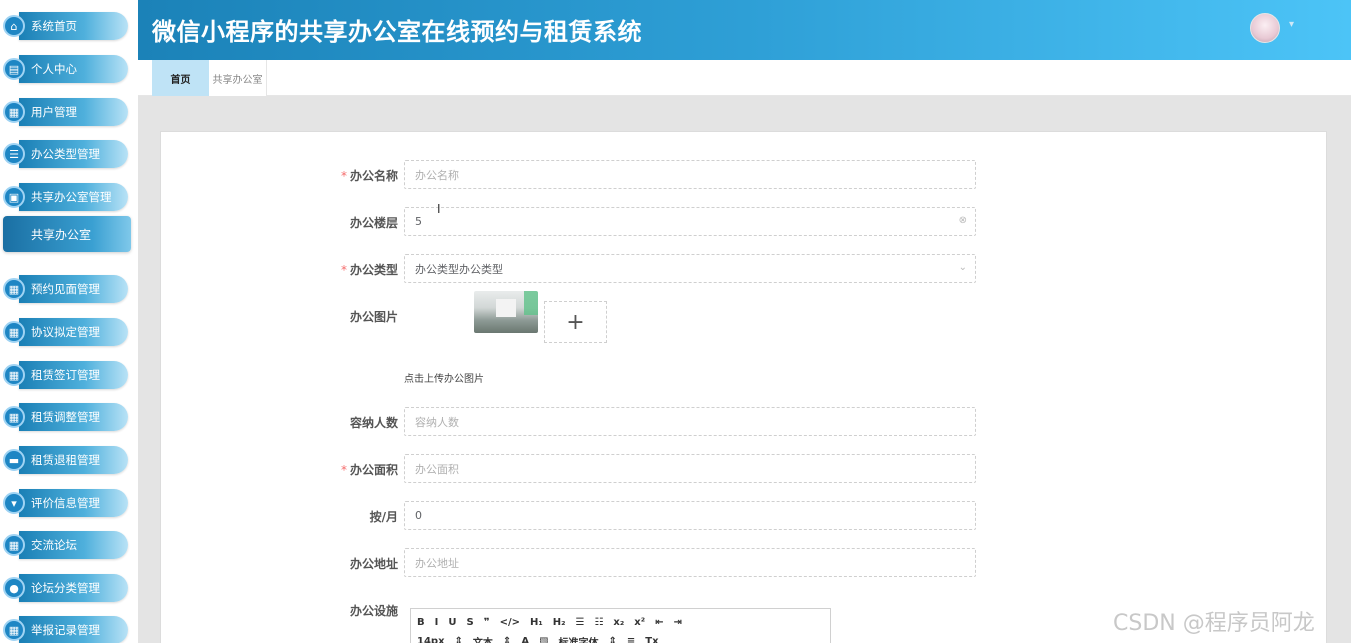 This screenshot has width=1351, height=643. What do you see at coordinates (421, 622) in the screenshot?
I see `editor-tool-button: B` at bounding box center [421, 622].